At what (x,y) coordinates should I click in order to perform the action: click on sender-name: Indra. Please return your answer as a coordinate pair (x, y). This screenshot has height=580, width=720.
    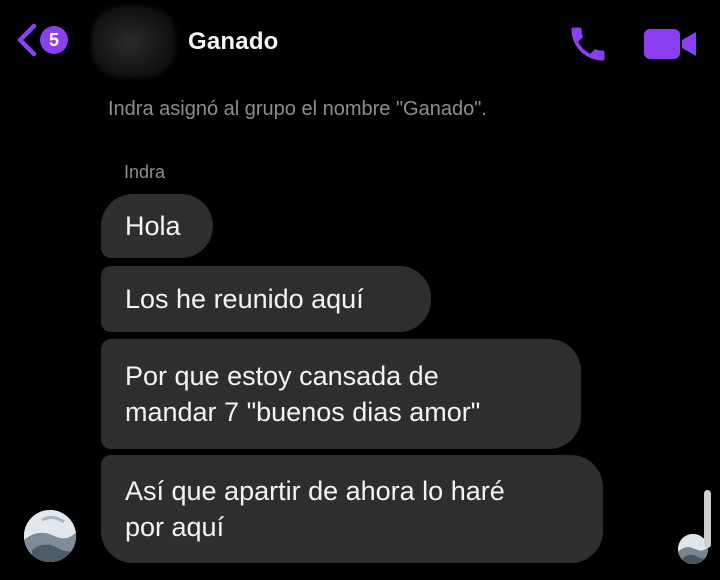
    Looking at the image, I should click on (145, 172).